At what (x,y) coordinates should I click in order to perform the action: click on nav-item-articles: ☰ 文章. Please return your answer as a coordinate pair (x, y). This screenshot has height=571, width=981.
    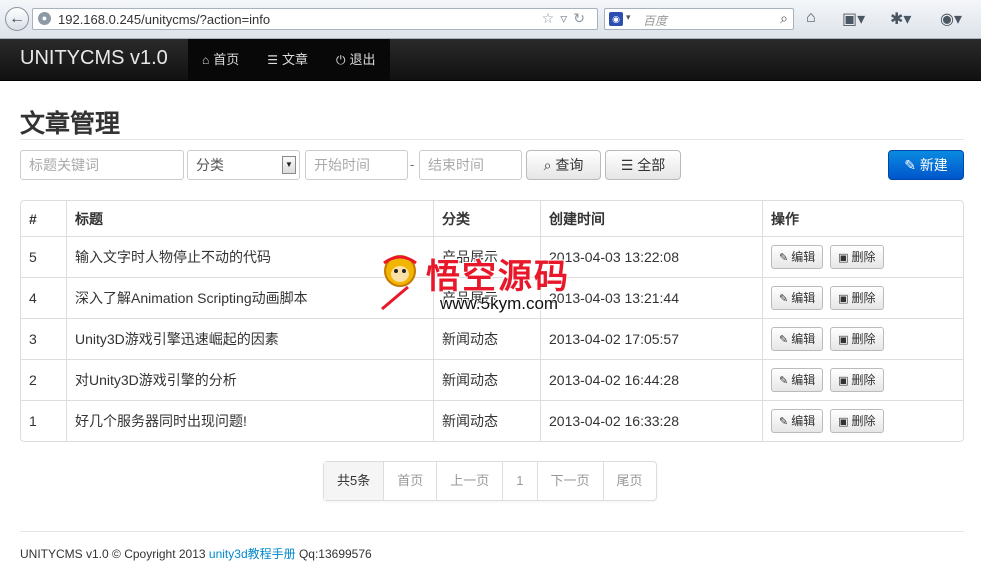
    Looking at the image, I should click on (287, 59).